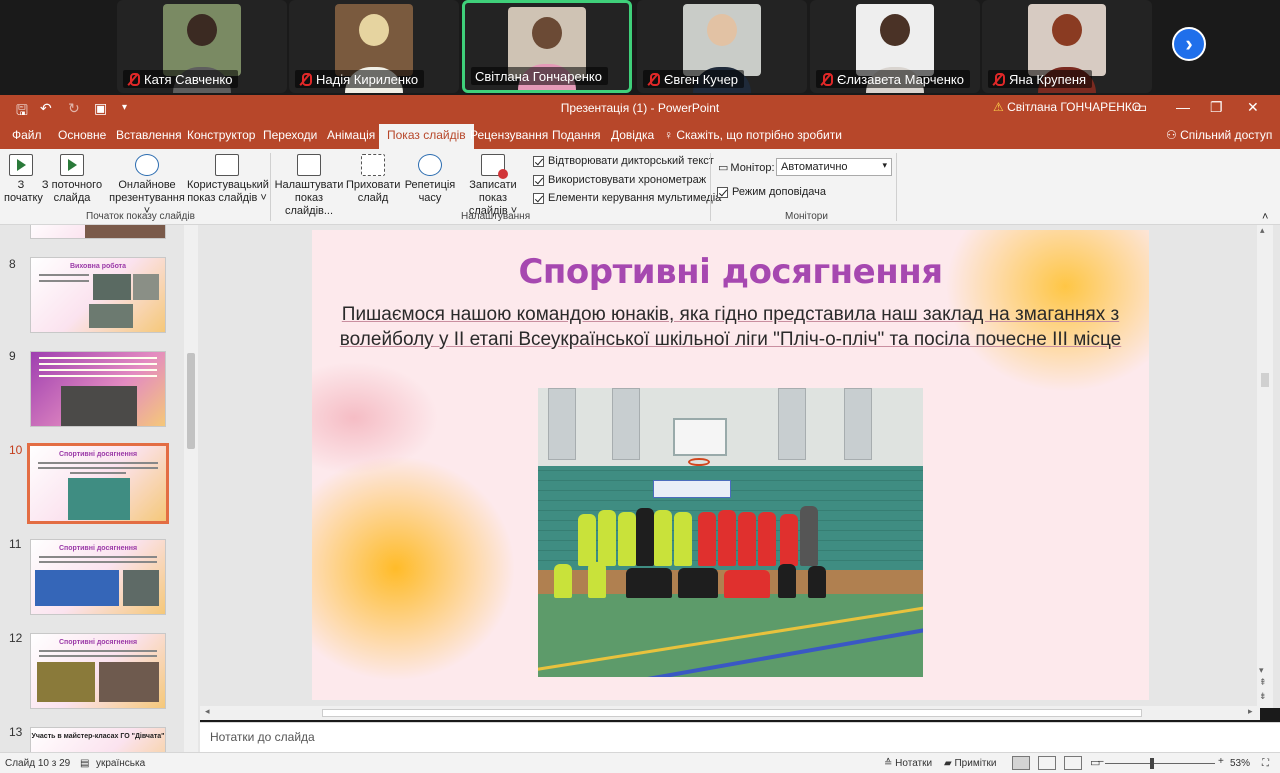 This screenshot has height=773, width=1280. I want to click on tab-transitions: Переходи, so click(290, 135).